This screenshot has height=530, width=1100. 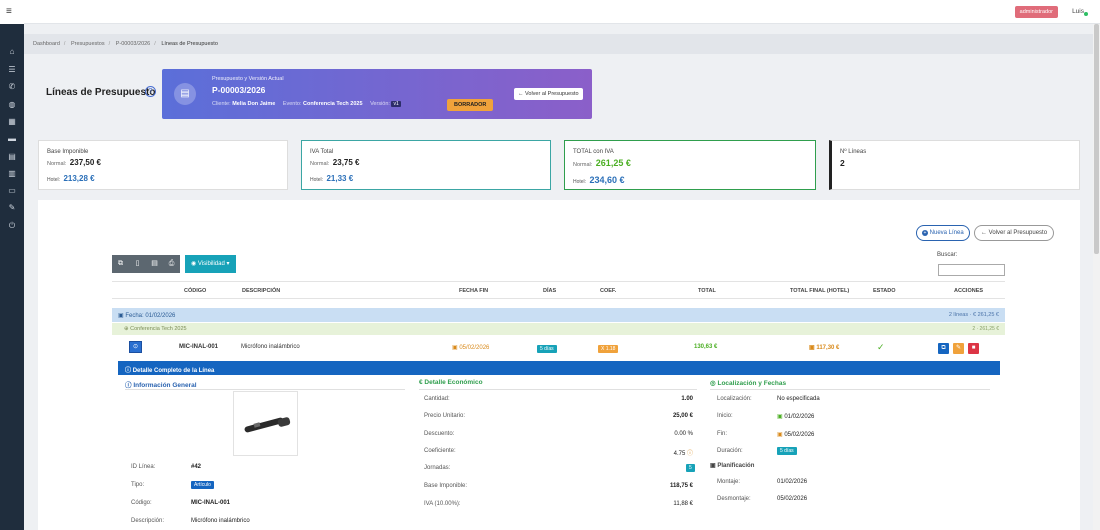 I want to click on card-title: TOTAL con IVA, so click(x=593, y=152).